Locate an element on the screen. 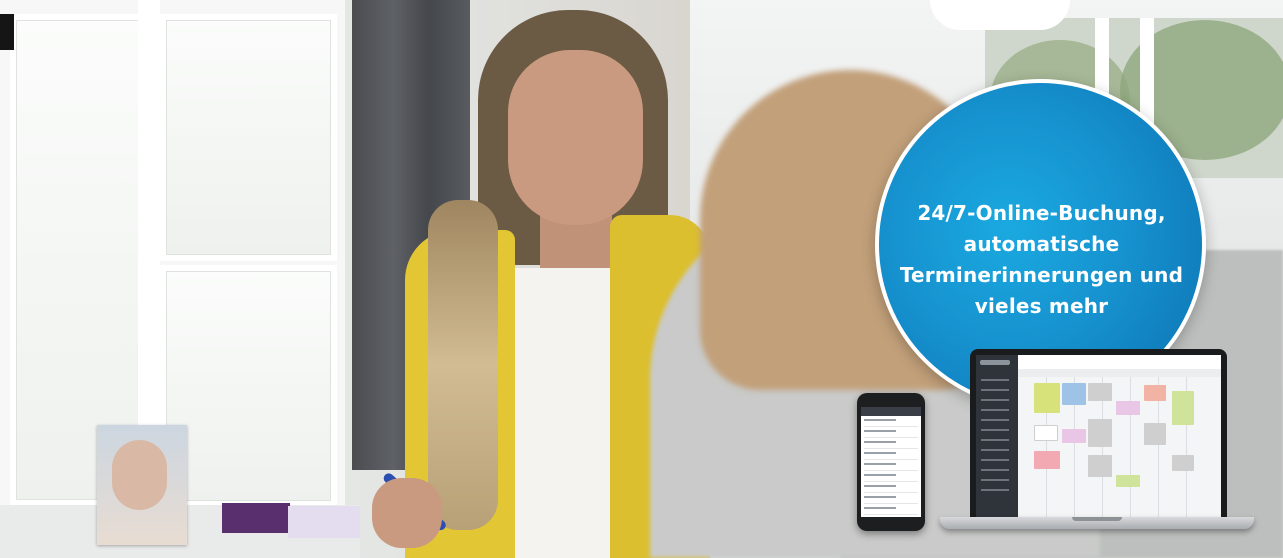 Image resolution: width=1283 pixels, height=558 pixels. laptop-mockup is located at coordinates (1098, 434).